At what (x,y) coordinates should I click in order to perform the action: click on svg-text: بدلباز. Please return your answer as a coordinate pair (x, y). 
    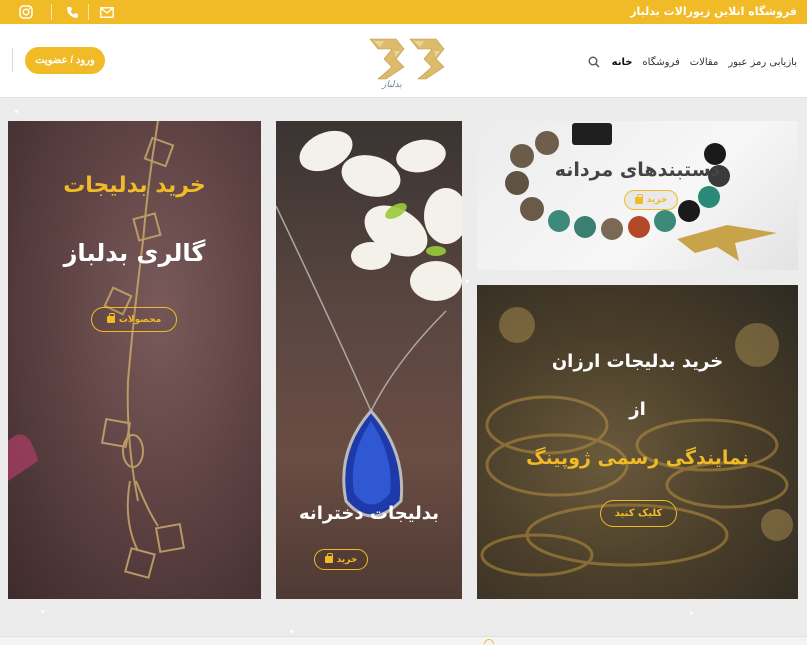
    Looking at the image, I should click on (391, 84).